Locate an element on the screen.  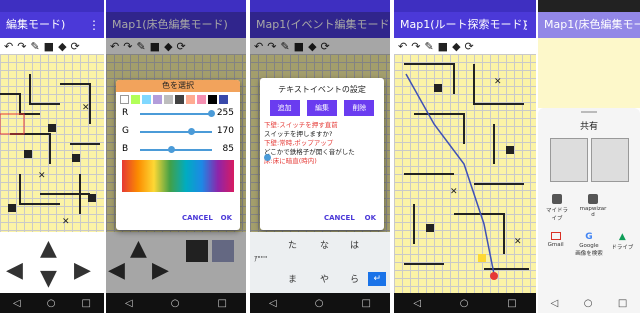
gmail-icon is located at coordinates (555, 236).